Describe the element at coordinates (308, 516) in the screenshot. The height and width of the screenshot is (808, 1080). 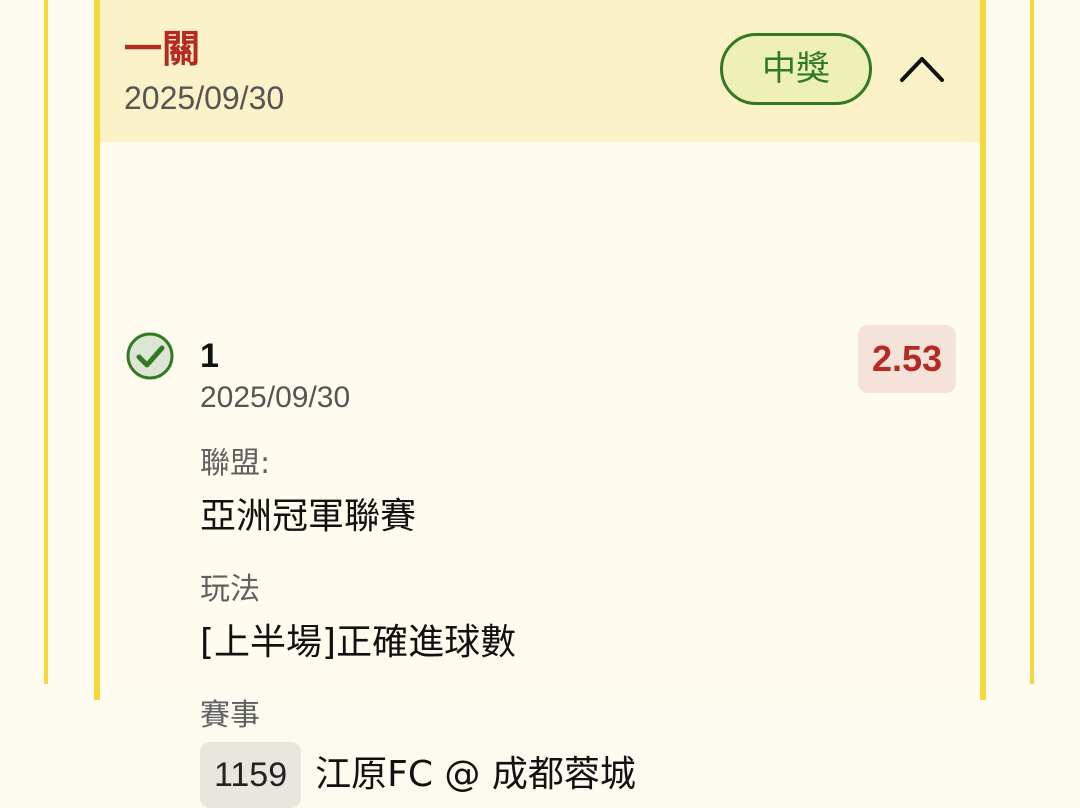
I see `league-value: 亞洲冠軍聯賽` at that location.